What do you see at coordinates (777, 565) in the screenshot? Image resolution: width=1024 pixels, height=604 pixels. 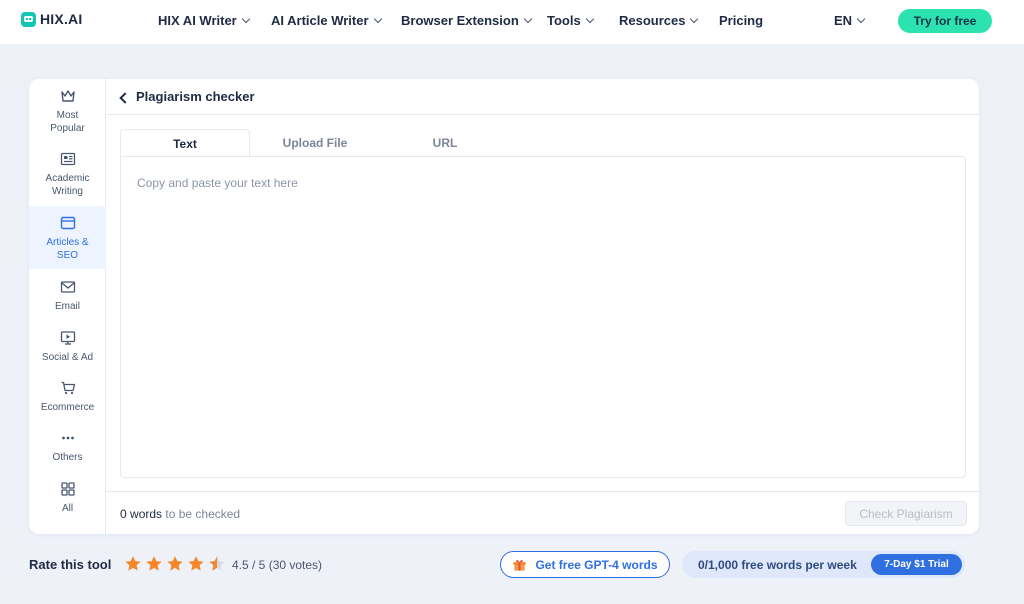 I see `free-quota-text: 0/1,000 free words per week` at bounding box center [777, 565].